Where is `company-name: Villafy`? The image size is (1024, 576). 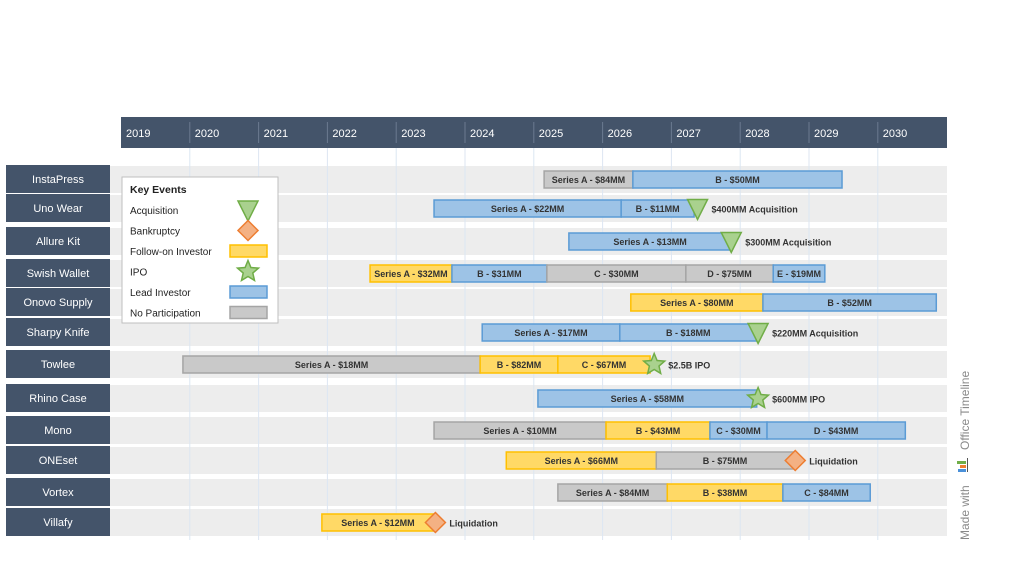 company-name: Villafy is located at coordinates (58, 523).